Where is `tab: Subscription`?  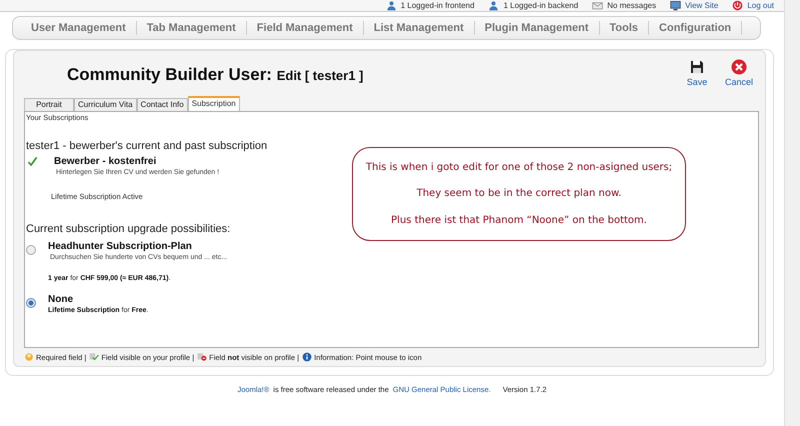 tab: Subscription is located at coordinates (214, 103).